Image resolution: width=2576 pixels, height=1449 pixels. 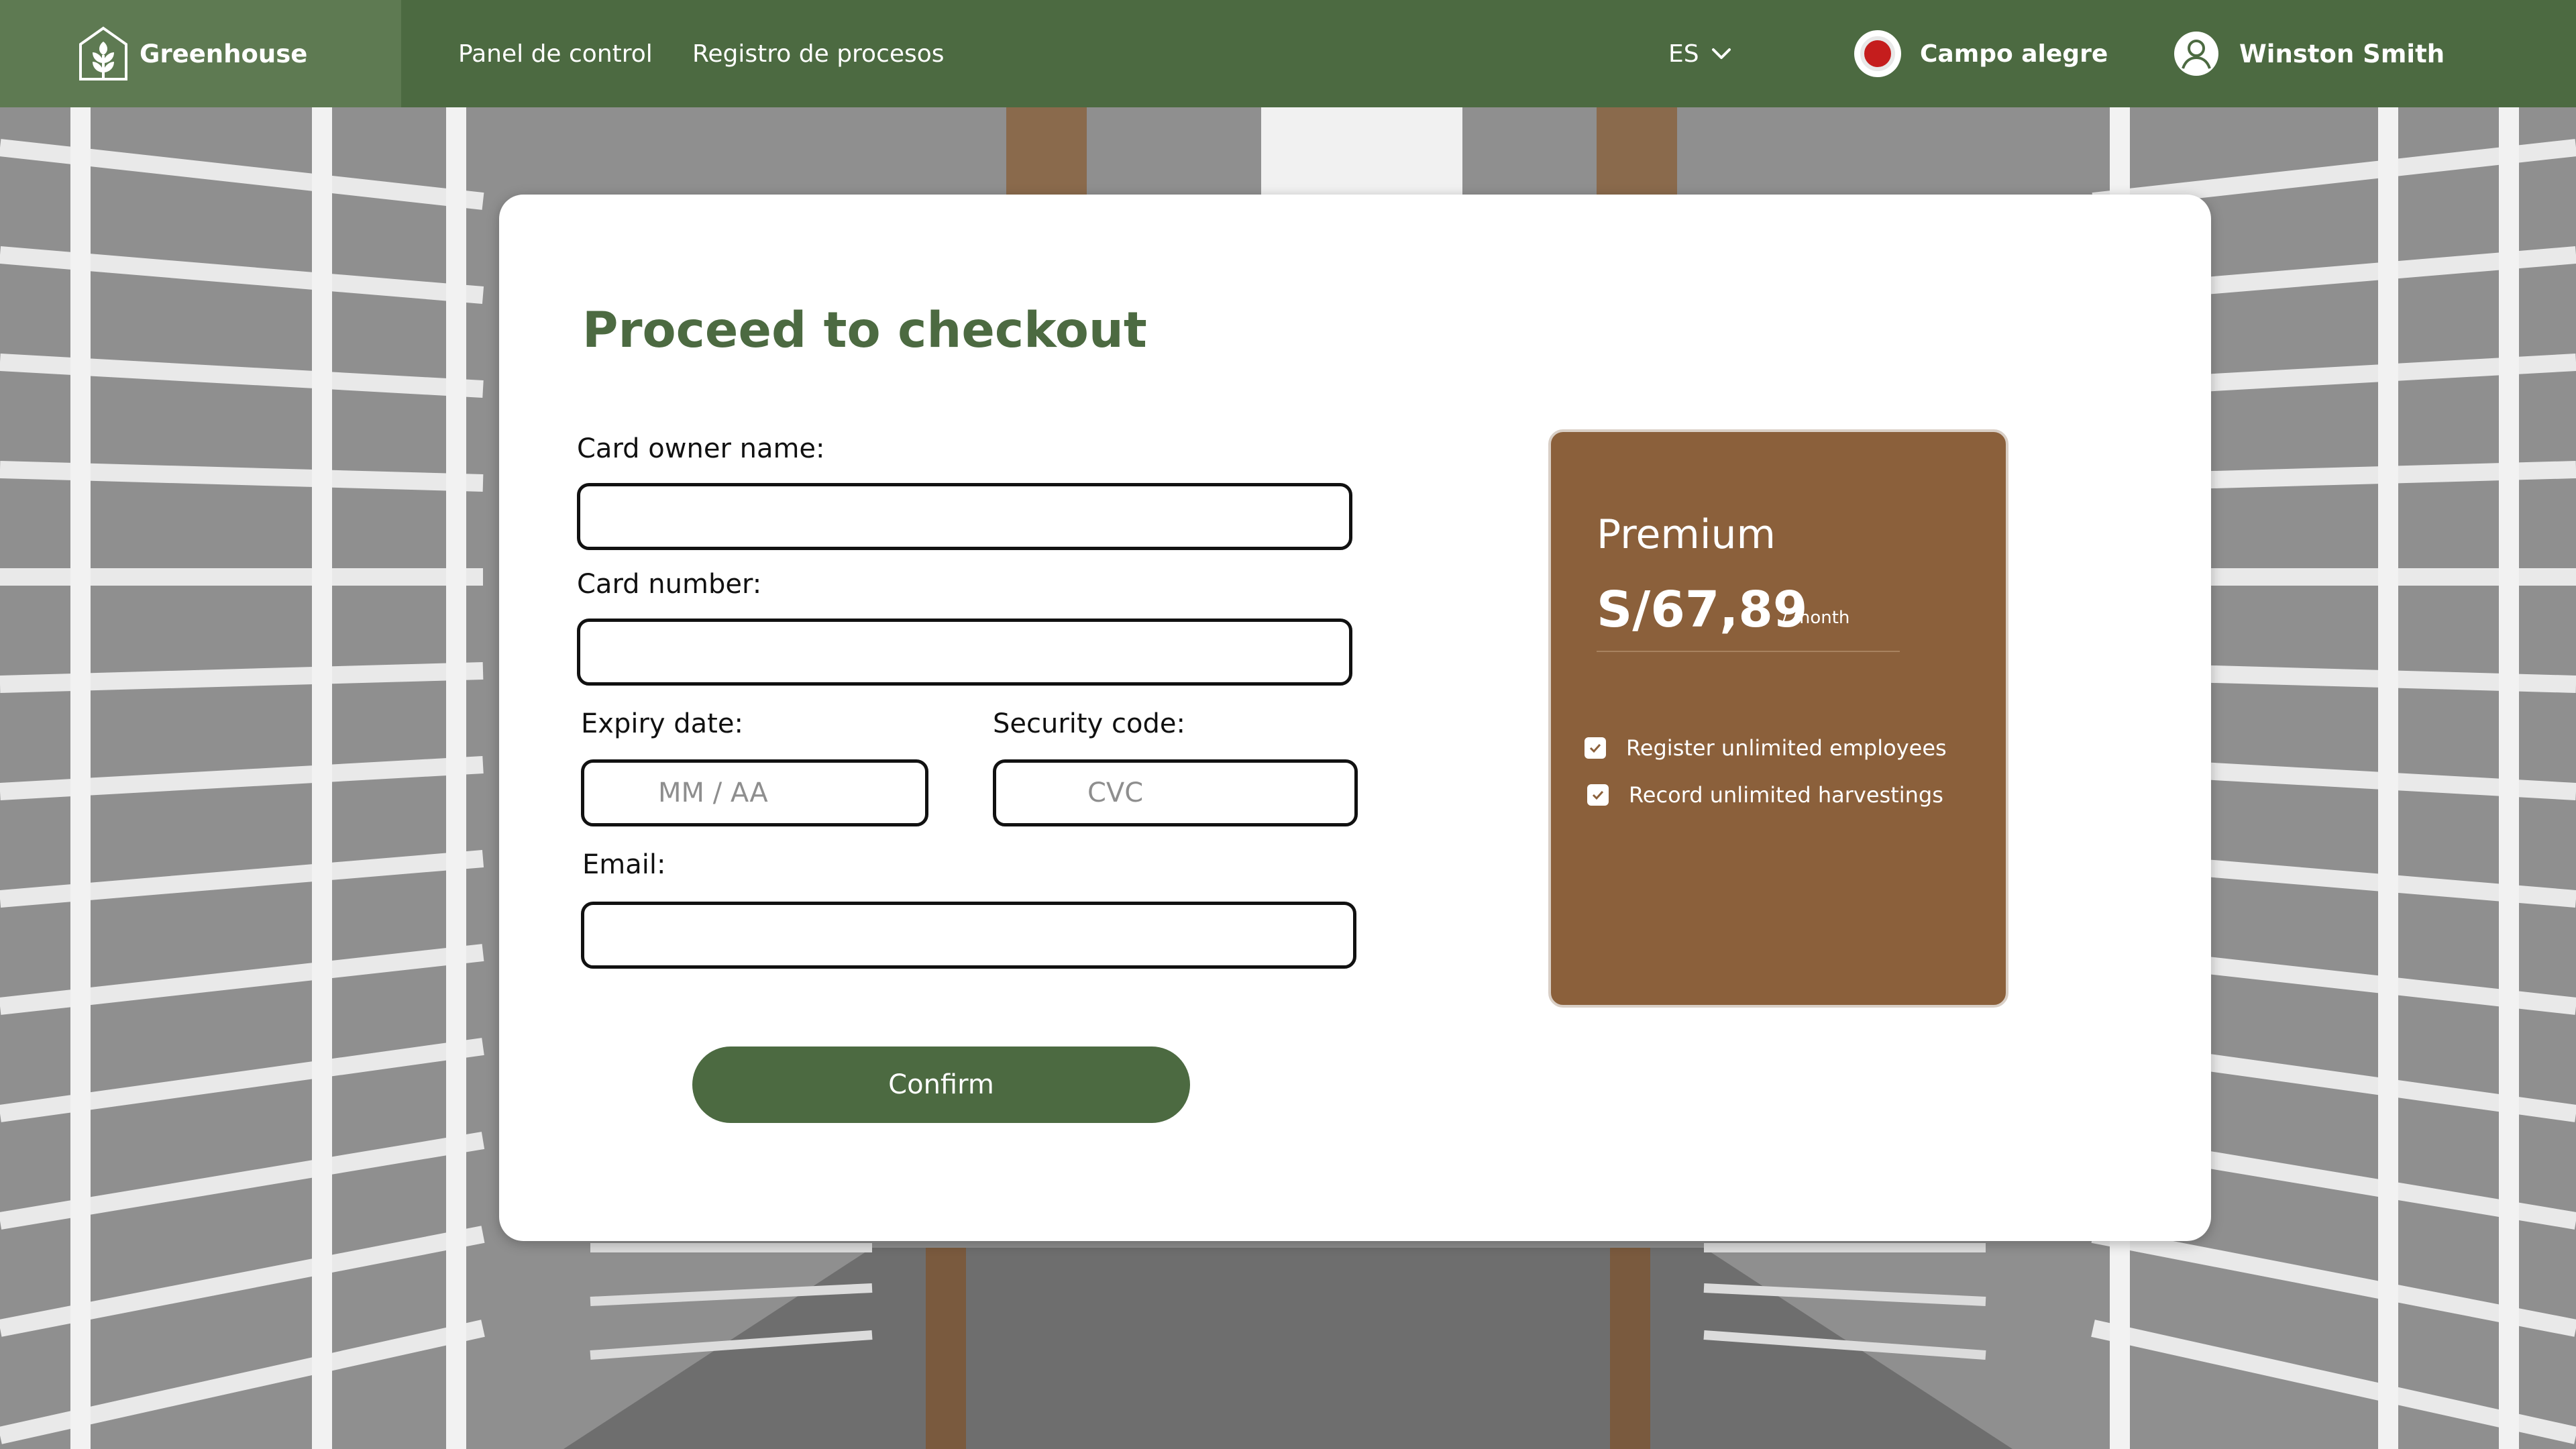 What do you see at coordinates (555, 53) in the screenshot?
I see `nav-dashboard-link: Panel de control` at bounding box center [555, 53].